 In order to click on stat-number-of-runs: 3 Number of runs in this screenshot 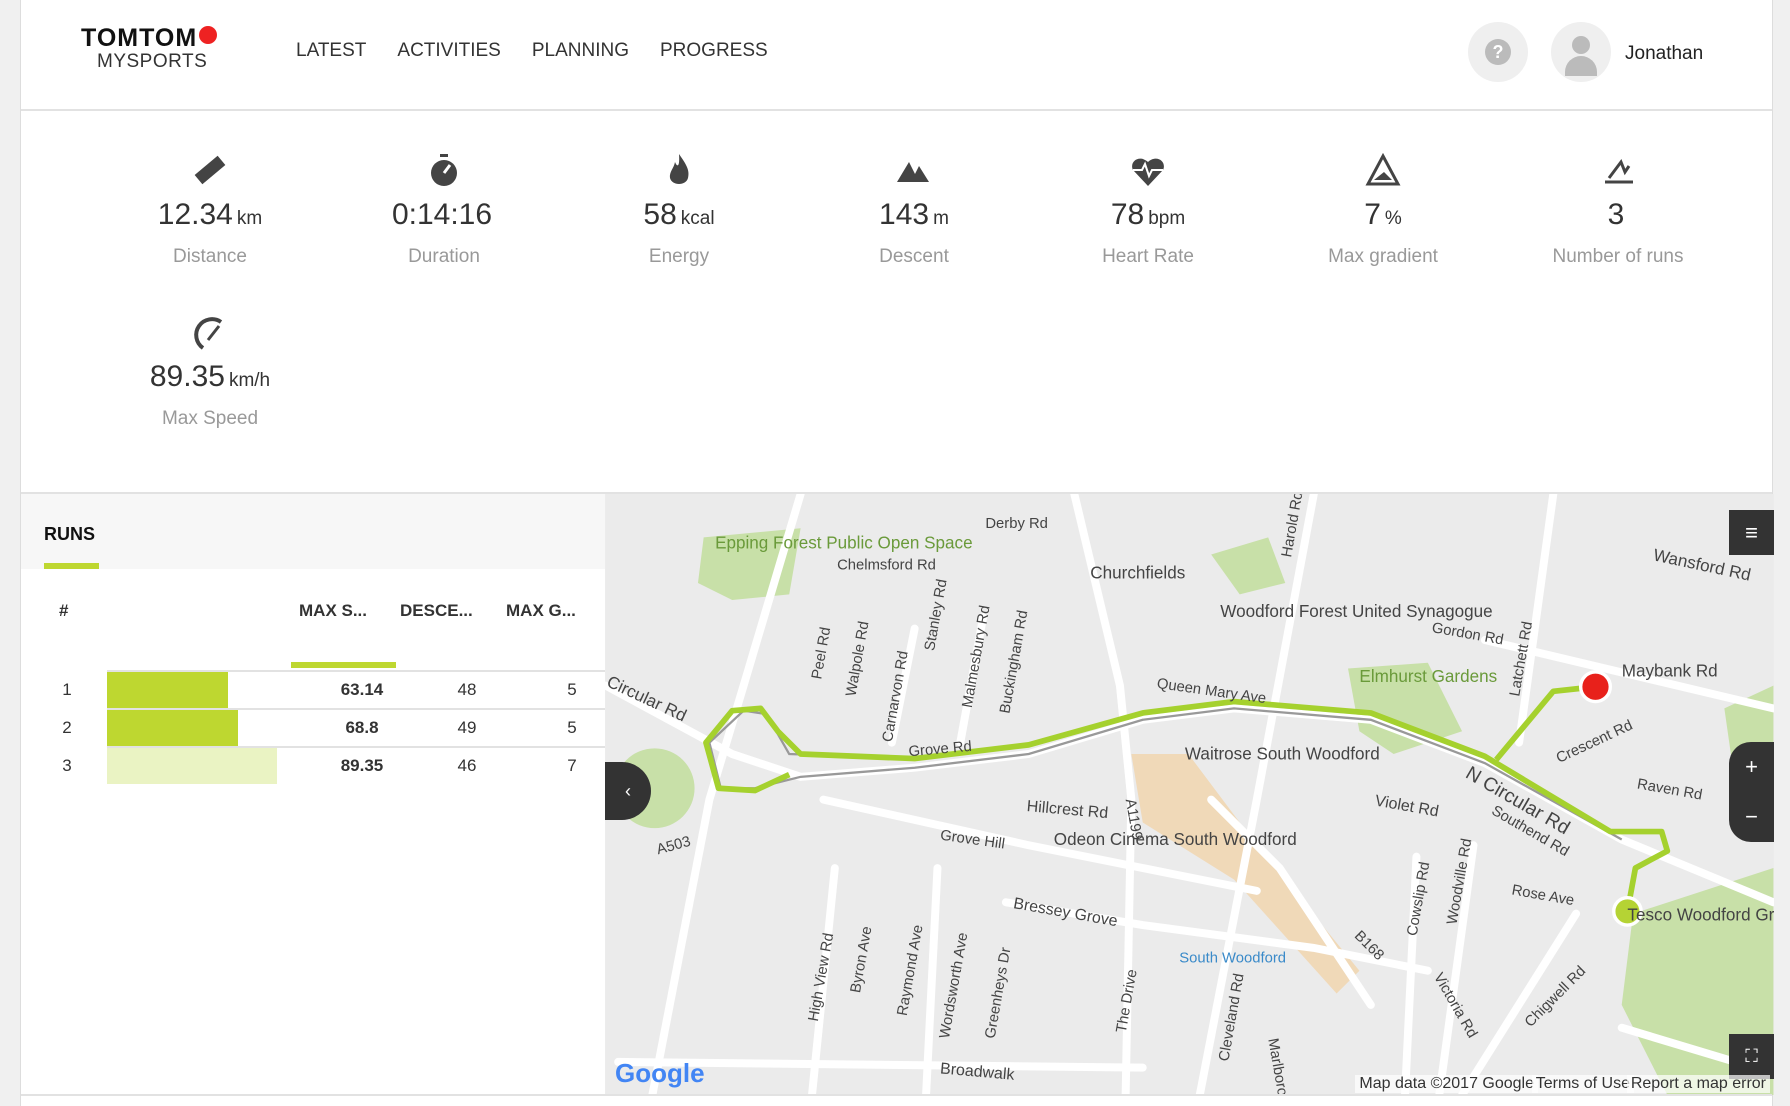, I will do `click(1618, 209)`.